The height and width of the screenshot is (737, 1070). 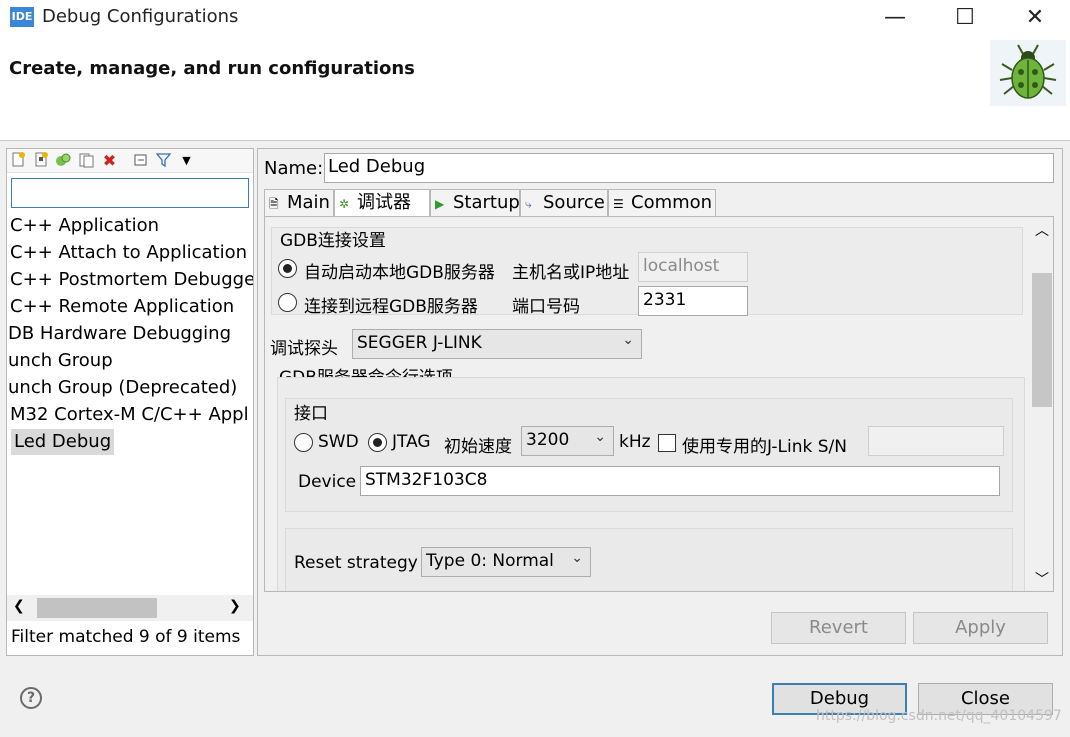 What do you see at coordinates (163, 160) in the screenshot?
I see `filter-icon` at bounding box center [163, 160].